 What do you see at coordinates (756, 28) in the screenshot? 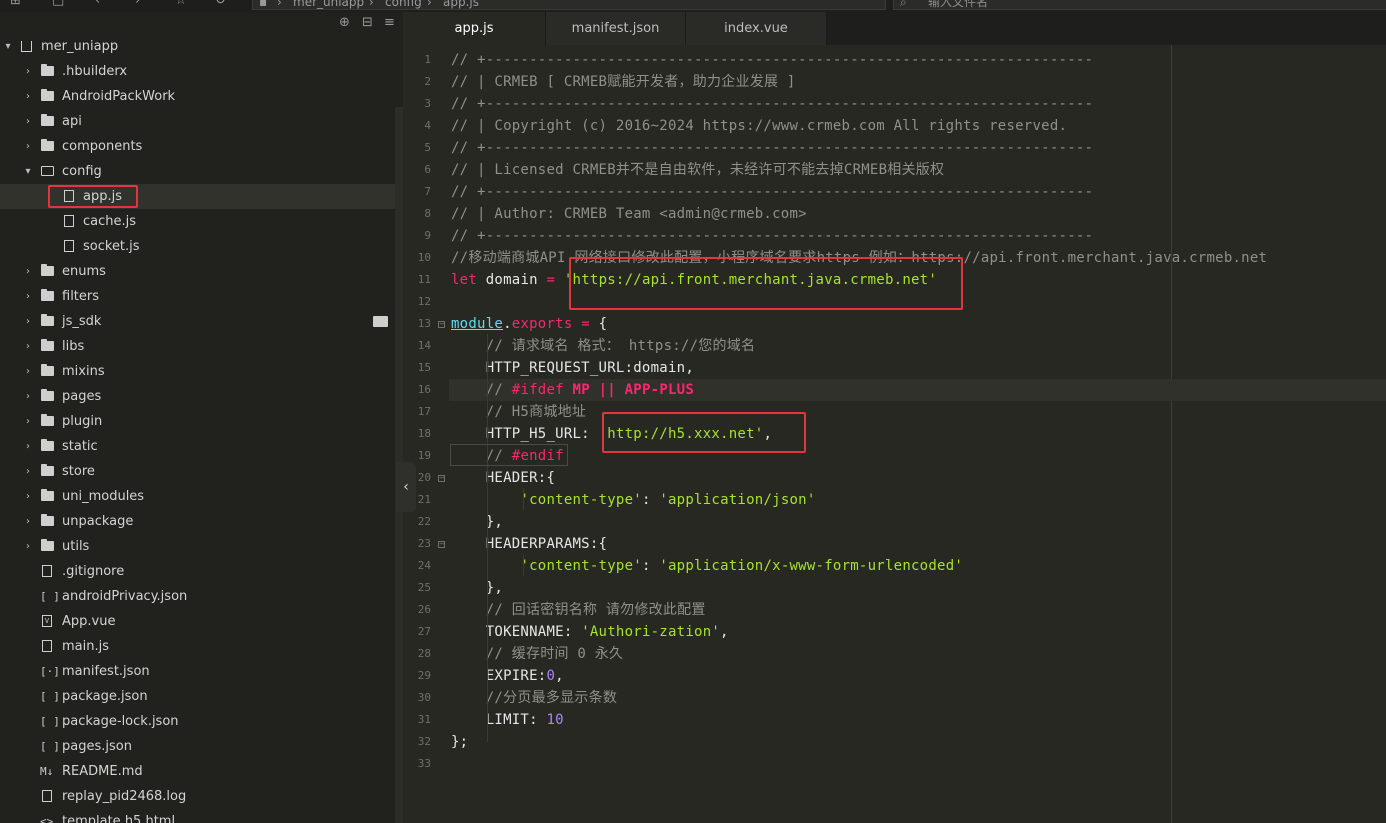
I see `tab-index-vue: index.vue` at bounding box center [756, 28].